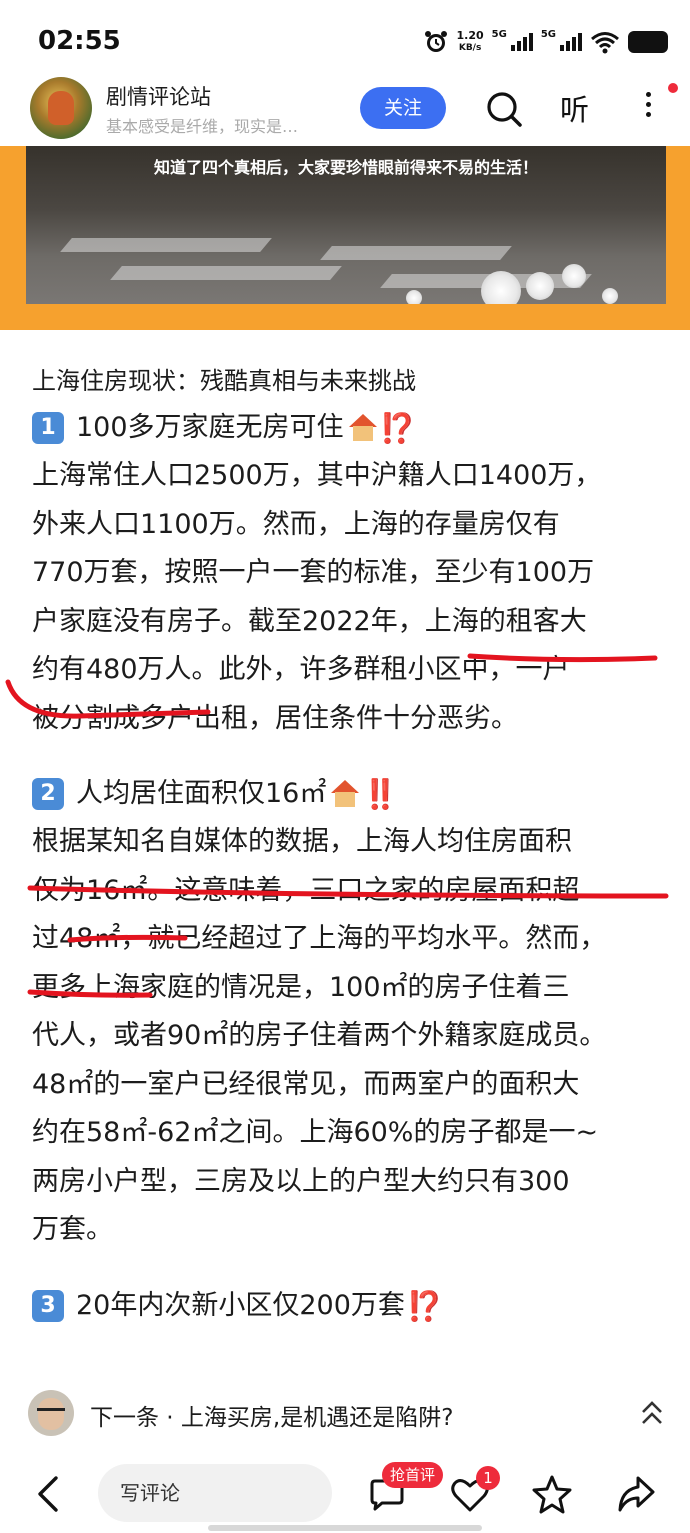 The height and width of the screenshot is (1533, 690). Describe the element at coordinates (652, 1414) in the screenshot. I see `chevron-up-icon` at that location.